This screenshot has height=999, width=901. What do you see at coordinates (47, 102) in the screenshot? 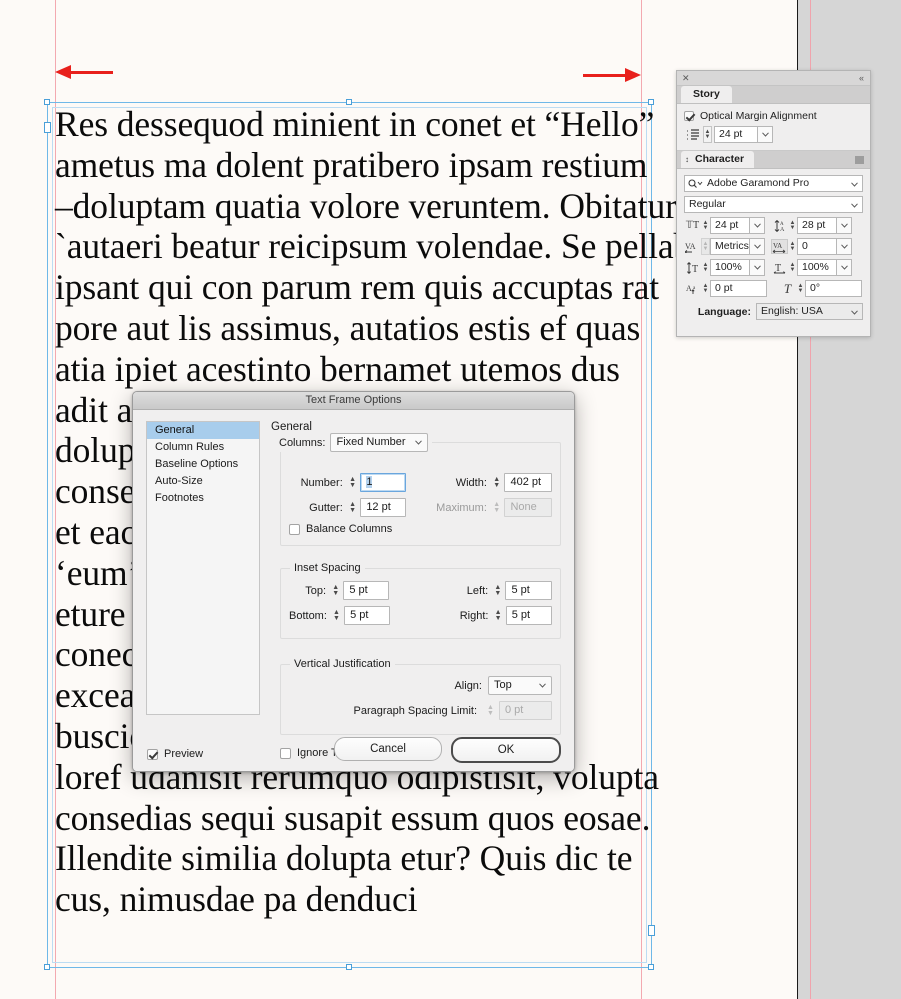
I see `frame-handle-top-left` at bounding box center [47, 102].